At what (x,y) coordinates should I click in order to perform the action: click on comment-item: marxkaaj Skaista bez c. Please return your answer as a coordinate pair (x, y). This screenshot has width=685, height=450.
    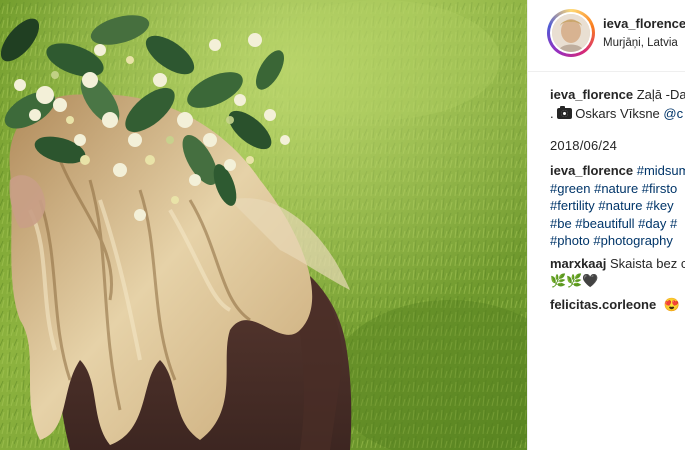
    Looking at the image, I should click on (617, 263).